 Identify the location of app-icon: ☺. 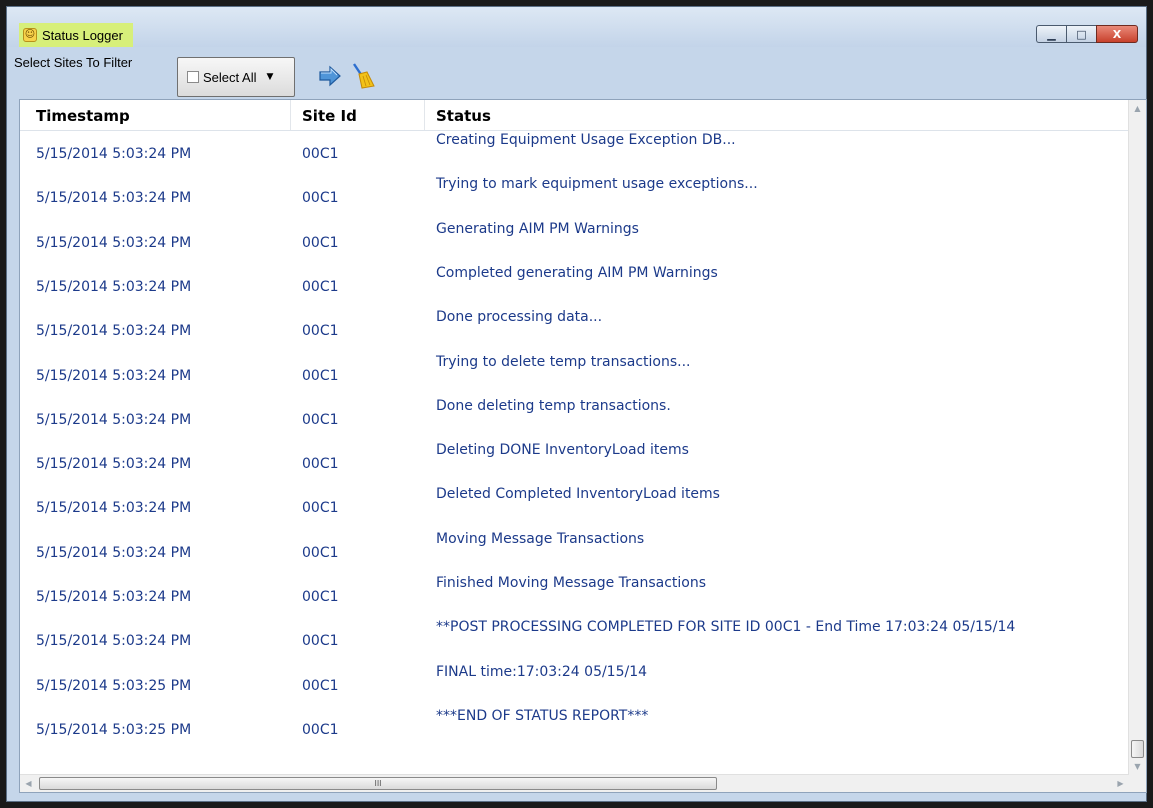
(30, 35).